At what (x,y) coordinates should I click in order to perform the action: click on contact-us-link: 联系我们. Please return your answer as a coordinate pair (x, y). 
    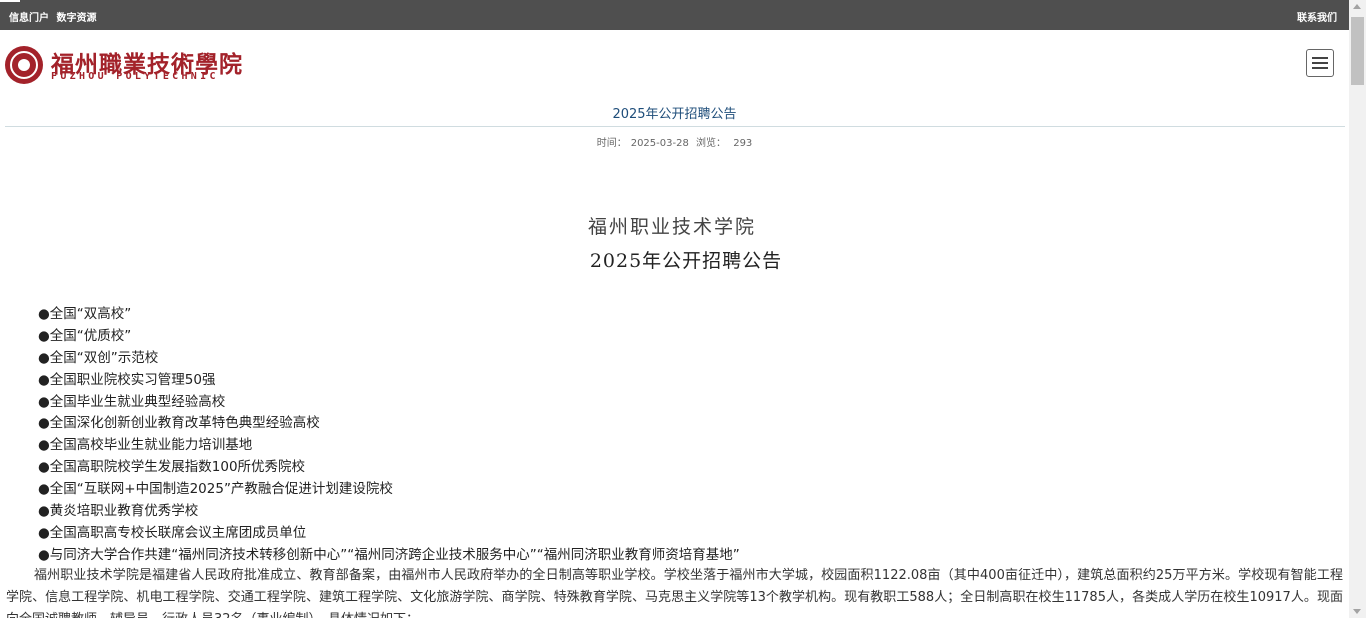
    Looking at the image, I should click on (1317, 16).